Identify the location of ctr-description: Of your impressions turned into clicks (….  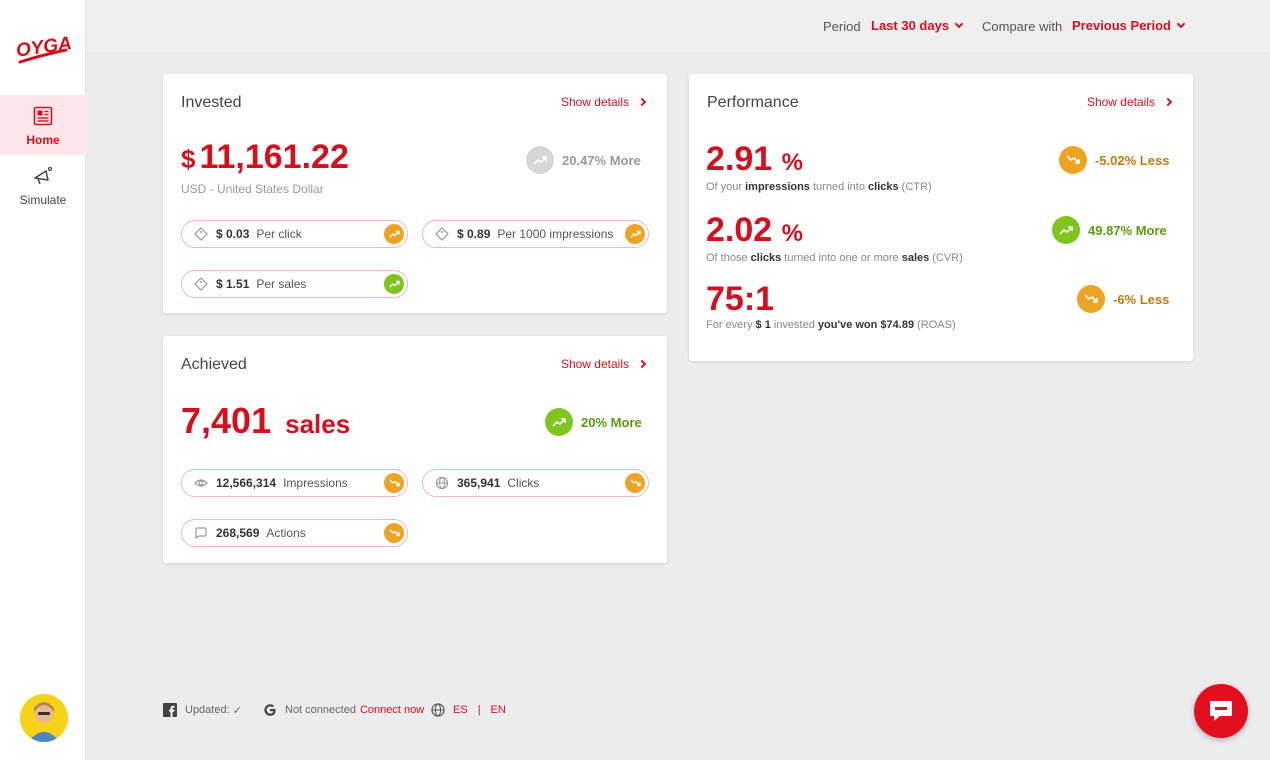
(819, 187).